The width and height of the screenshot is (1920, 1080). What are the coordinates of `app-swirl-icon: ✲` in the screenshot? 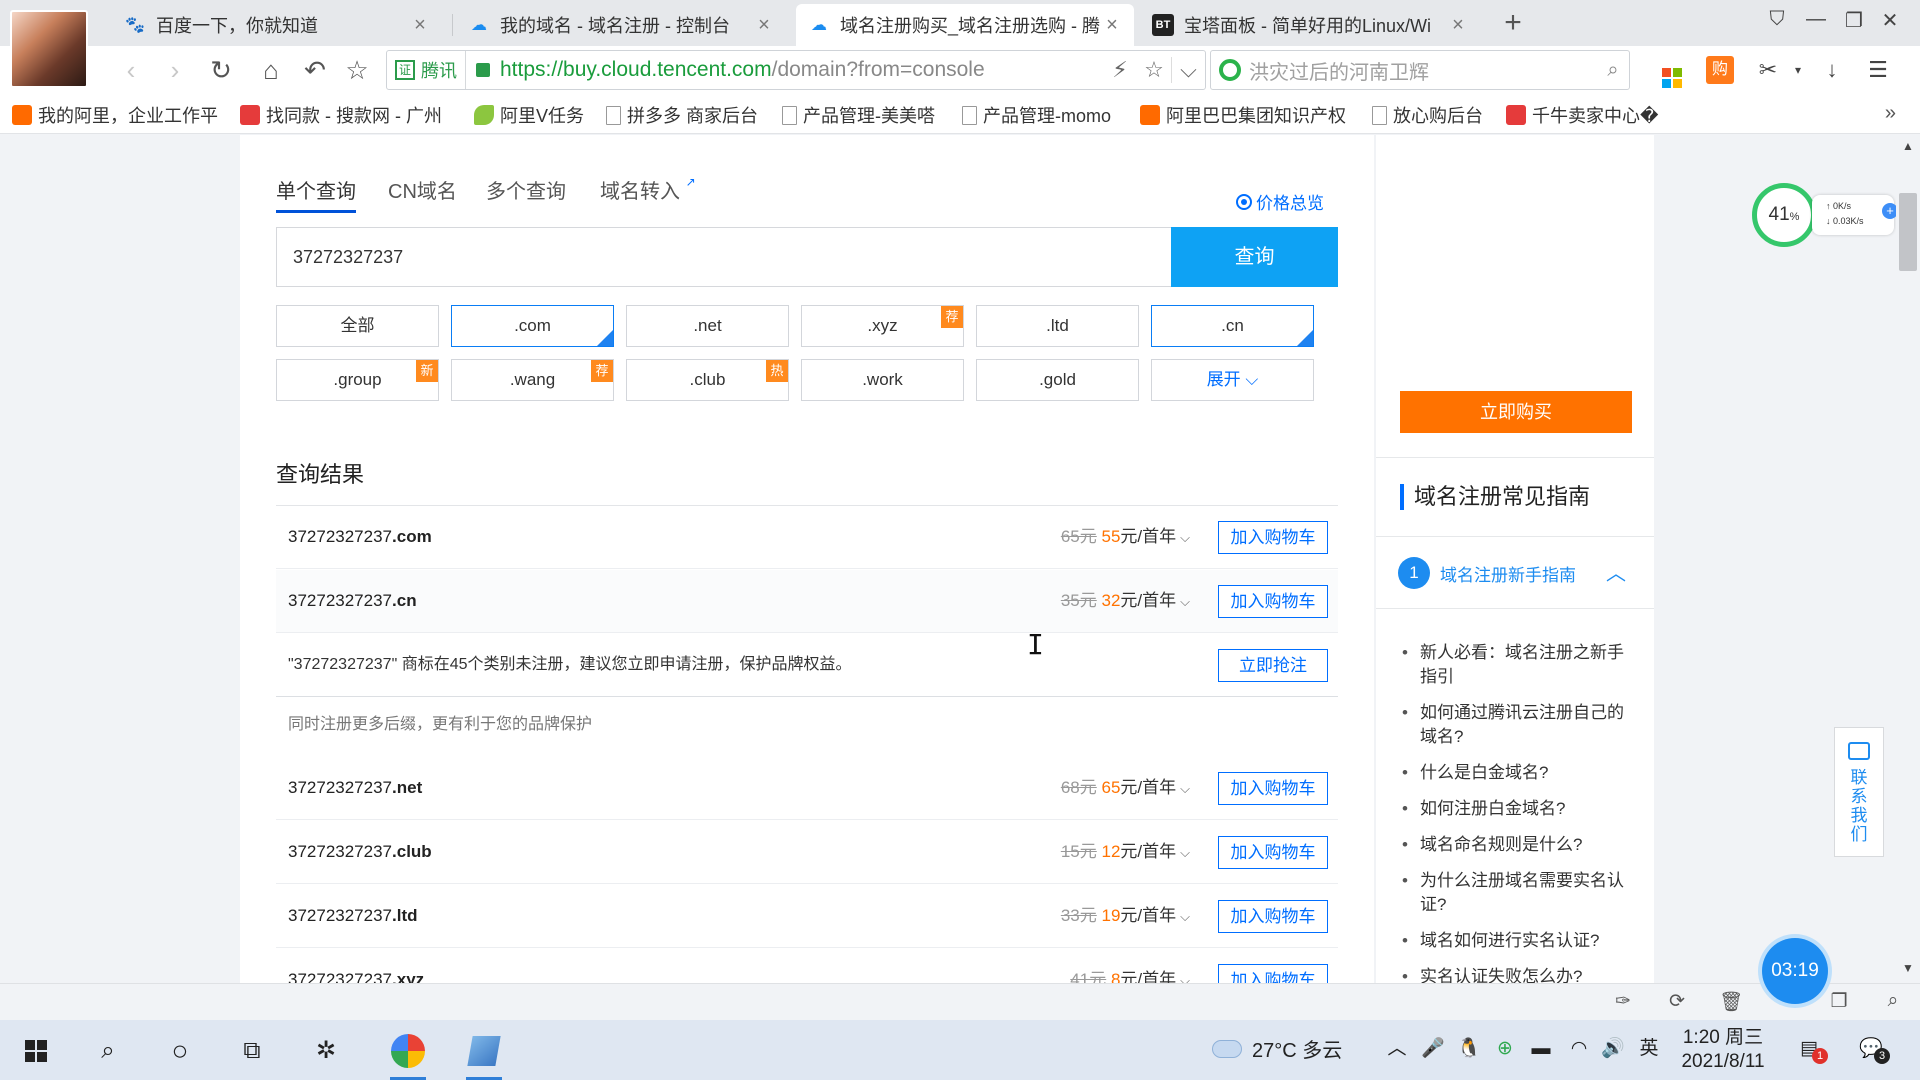 It's located at (326, 1051).